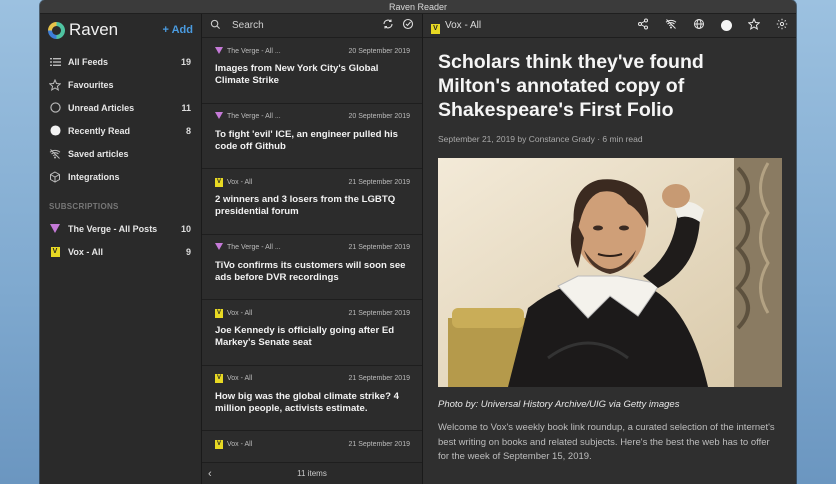 Image resolution: width=836 pixels, height=484 pixels. Describe the element at coordinates (94, 29) in the screenshot. I see `brand-name: Raven` at that location.